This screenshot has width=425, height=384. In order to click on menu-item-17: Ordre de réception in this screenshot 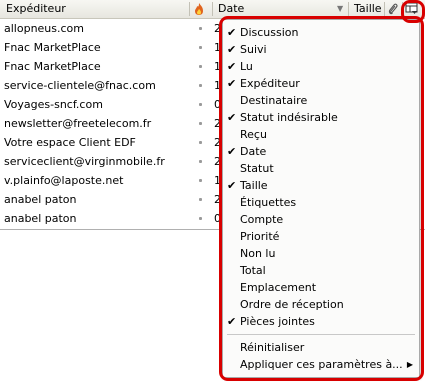, I will do `click(321, 304)`.